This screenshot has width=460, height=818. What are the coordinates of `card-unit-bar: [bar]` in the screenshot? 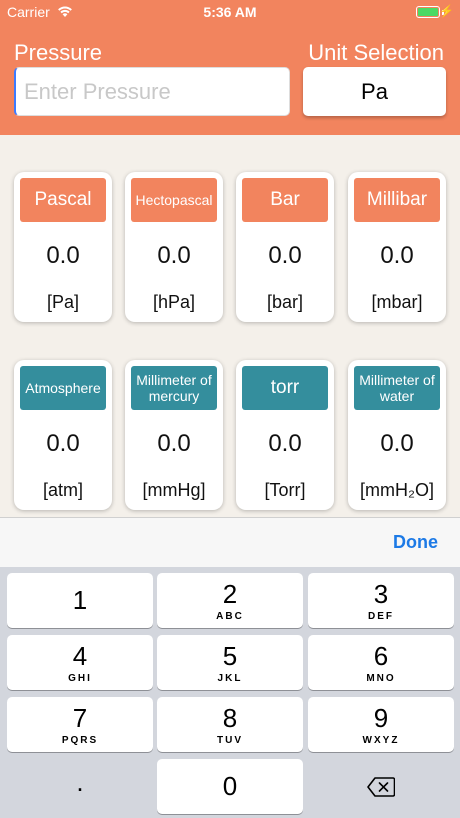 It's located at (285, 302).